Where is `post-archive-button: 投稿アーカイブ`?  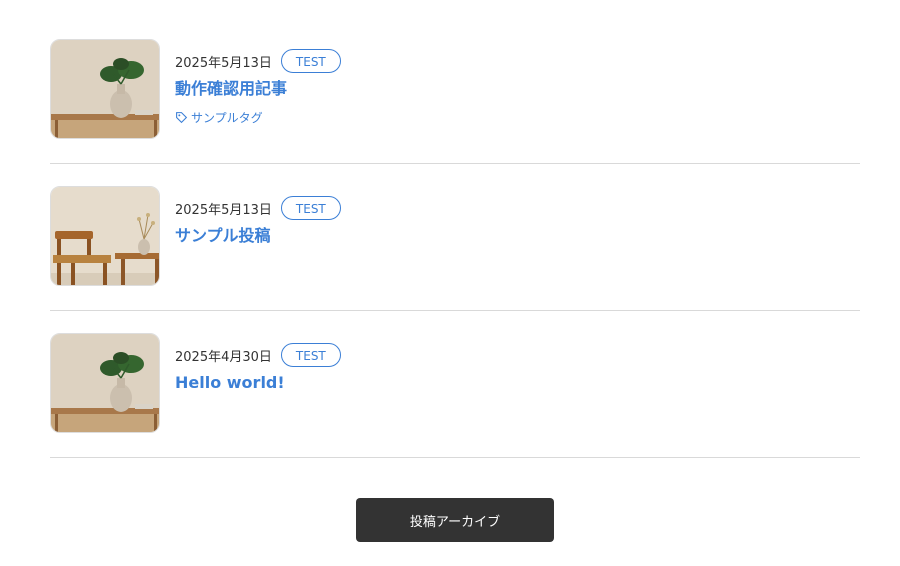
post-archive-button: 投稿アーカイブ is located at coordinates (455, 520).